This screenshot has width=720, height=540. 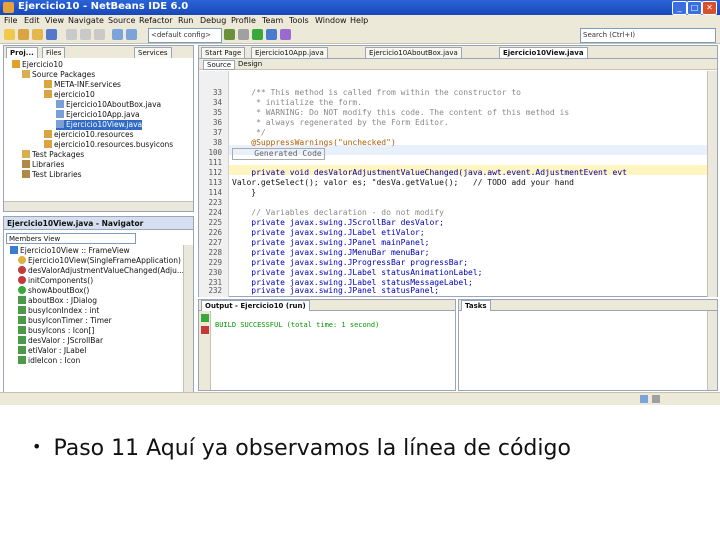 I want to click on horizontal-scrollbar, so click(x=98, y=206).